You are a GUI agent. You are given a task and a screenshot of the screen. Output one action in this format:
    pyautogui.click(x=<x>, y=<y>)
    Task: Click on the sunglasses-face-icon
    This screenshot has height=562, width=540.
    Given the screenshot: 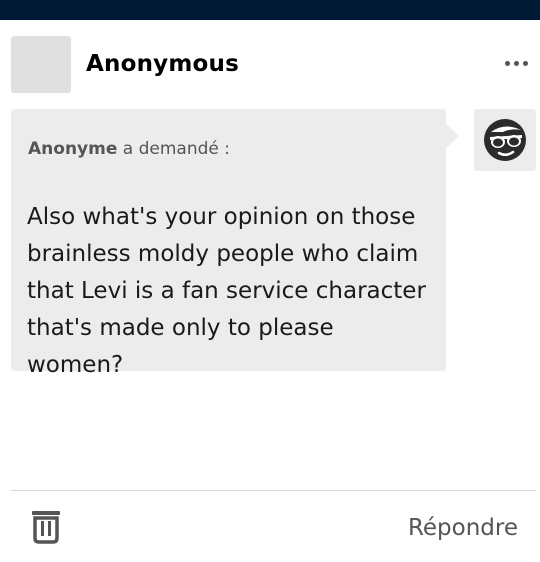 What is the action you would take?
    pyautogui.click(x=505, y=140)
    